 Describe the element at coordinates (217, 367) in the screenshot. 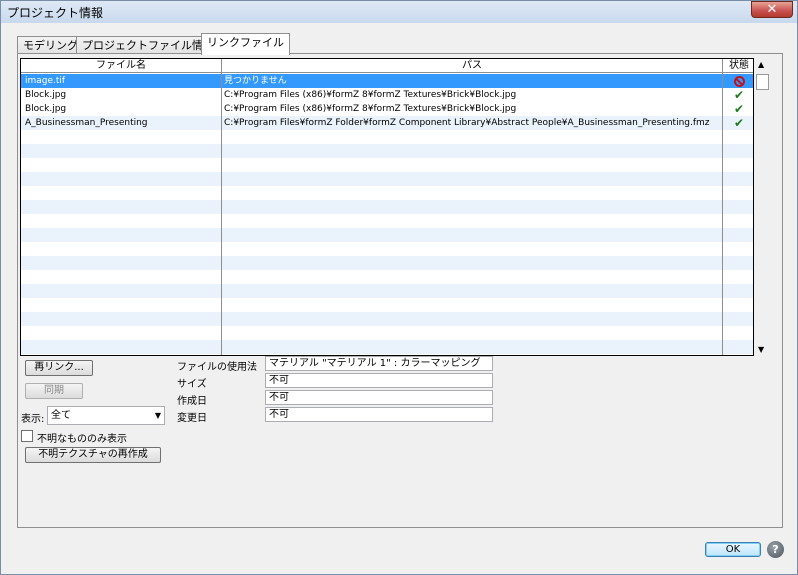

I see `usage-label: ファイルの使用法` at that location.